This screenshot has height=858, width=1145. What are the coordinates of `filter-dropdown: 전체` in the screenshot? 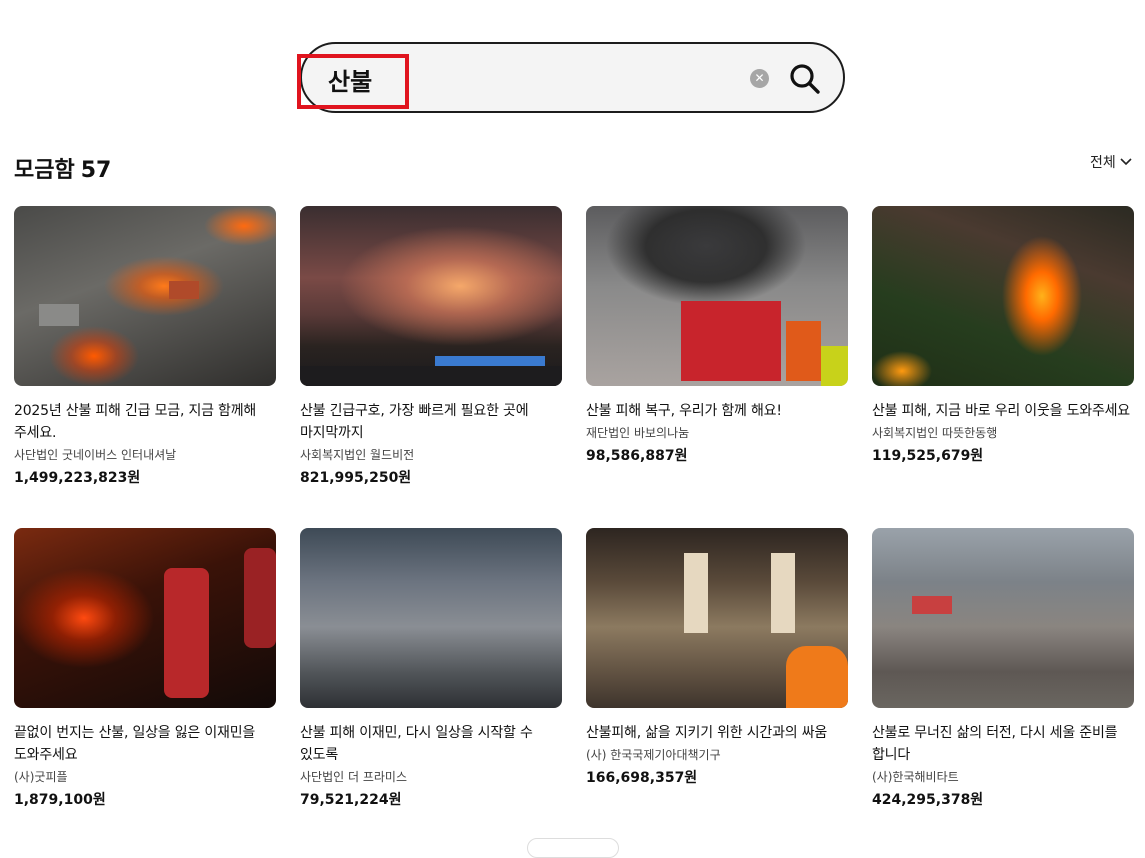 It's located at (1111, 162).